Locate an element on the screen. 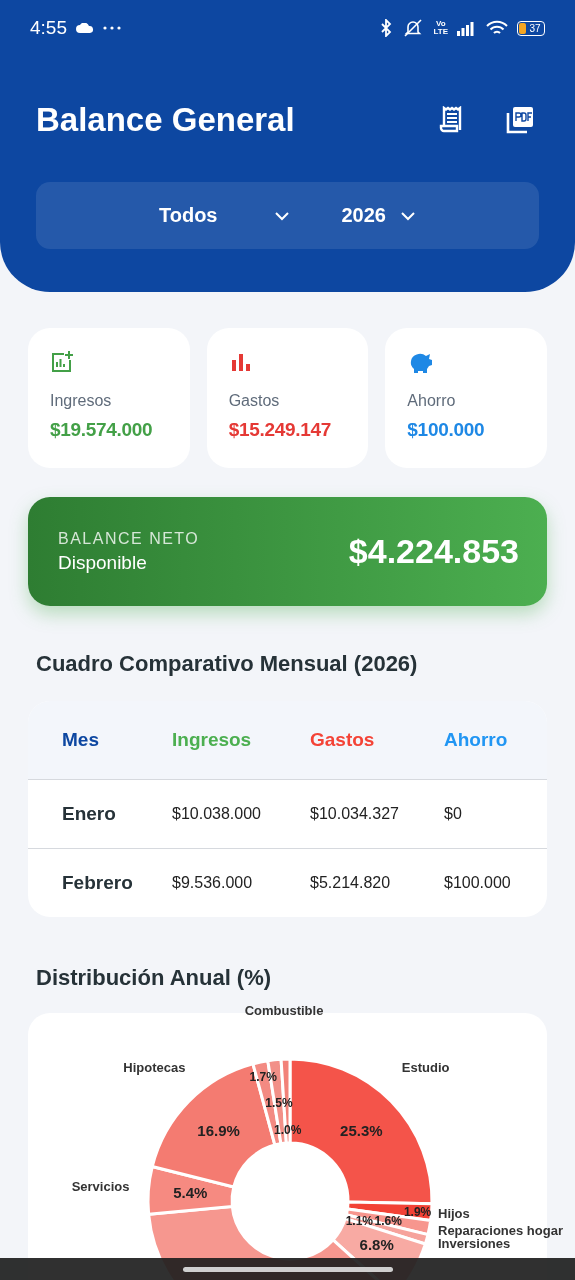 This screenshot has width=575, height=1280. table-cell-text: $10.034.327 is located at coordinates (355, 814).